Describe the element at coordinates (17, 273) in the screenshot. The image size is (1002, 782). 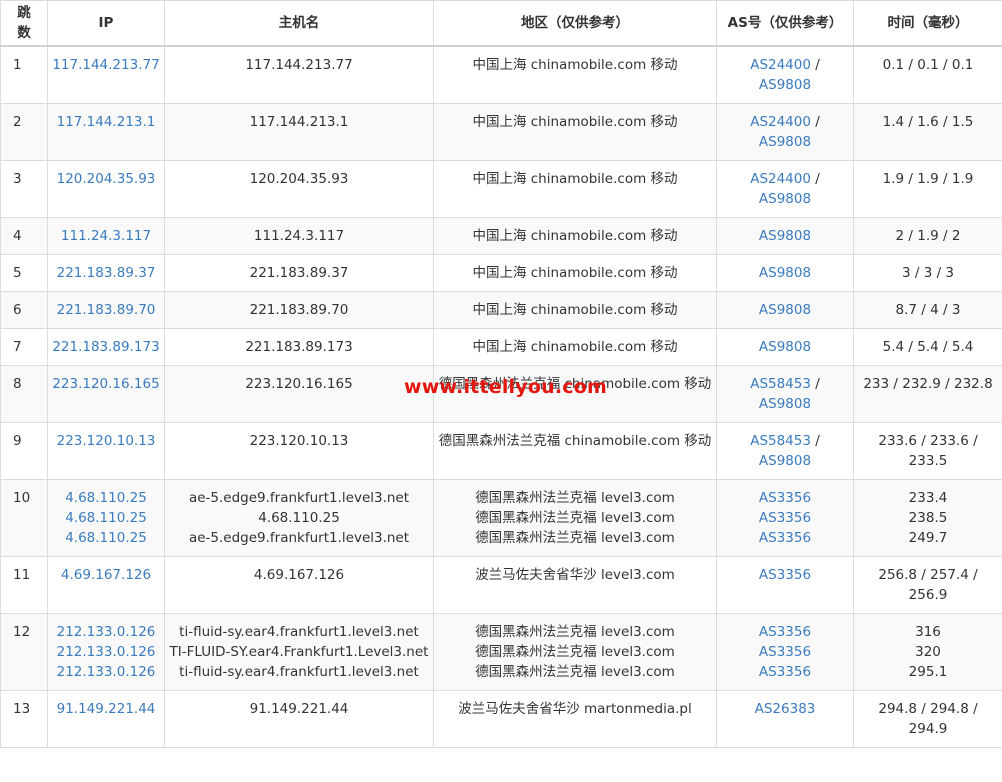
I see `hop-number: 5` at that location.